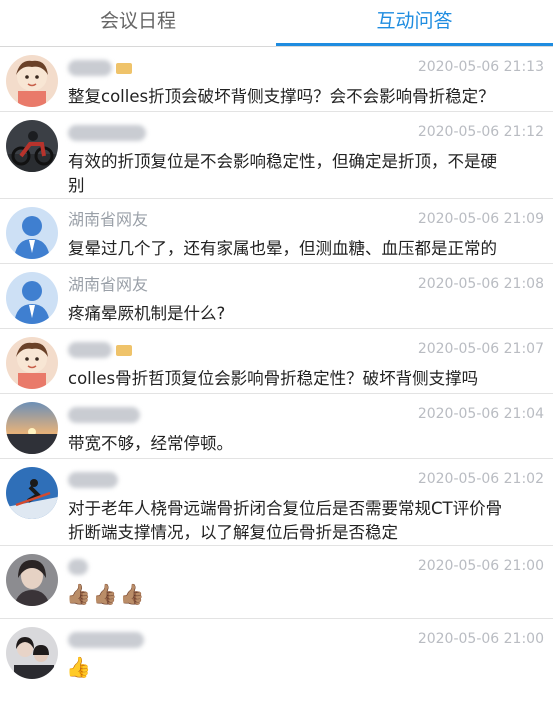 This screenshot has height=707, width=553. I want to click on portrait-photo-avatar, so click(32, 580).